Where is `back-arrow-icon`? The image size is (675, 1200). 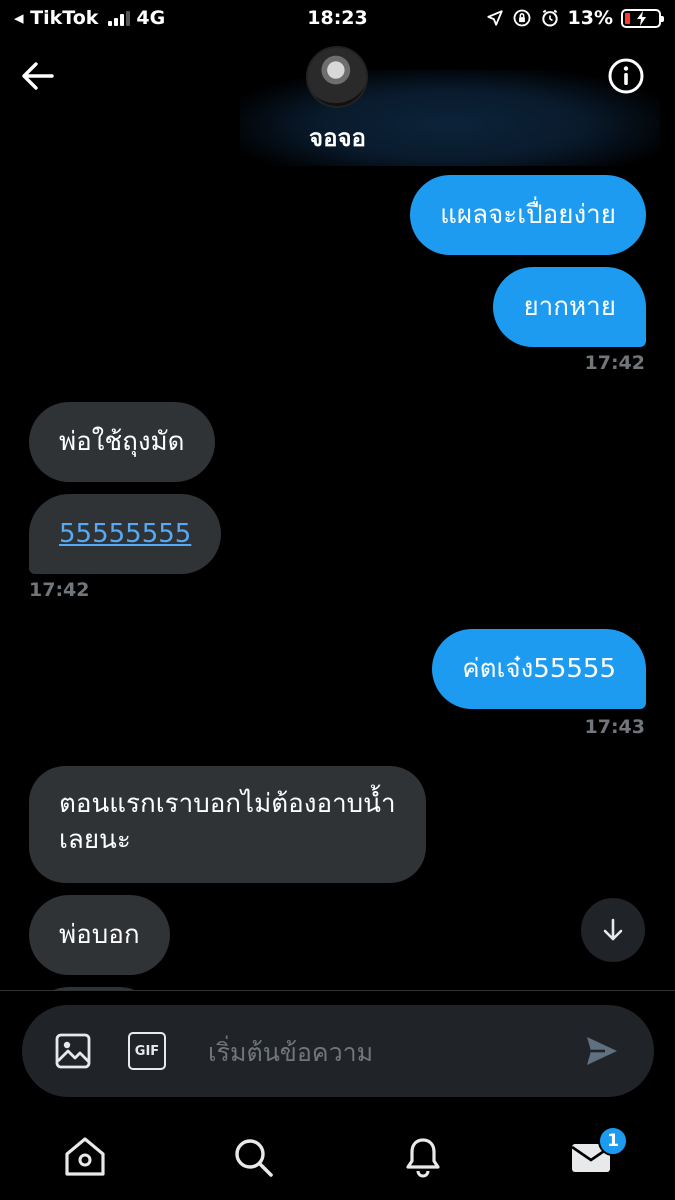
back-arrow-icon is located at coordinates (38, 76).